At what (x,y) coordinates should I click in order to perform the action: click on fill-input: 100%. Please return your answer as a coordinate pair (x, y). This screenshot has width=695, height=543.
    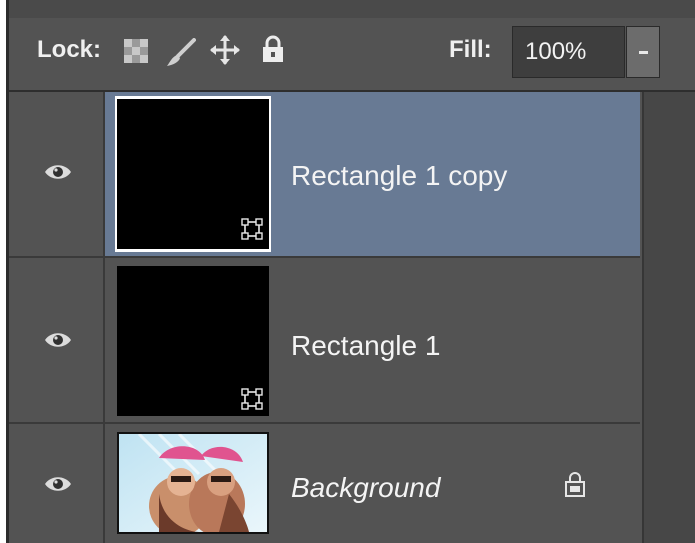
    Looking at the image, I should click on (568, 52).